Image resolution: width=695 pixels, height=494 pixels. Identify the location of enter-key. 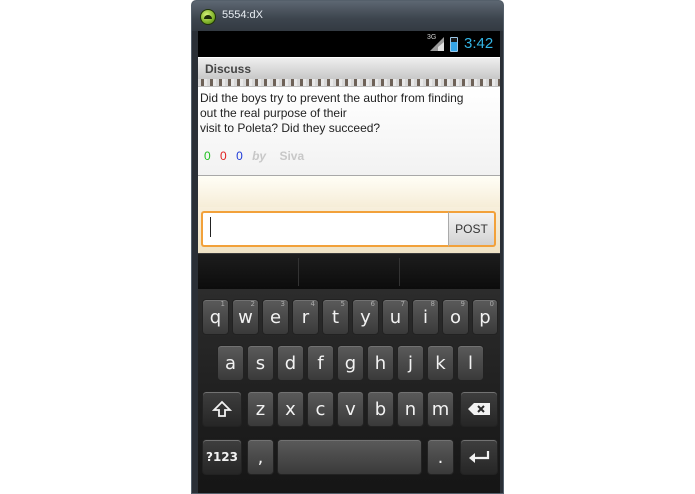
(479, 457).